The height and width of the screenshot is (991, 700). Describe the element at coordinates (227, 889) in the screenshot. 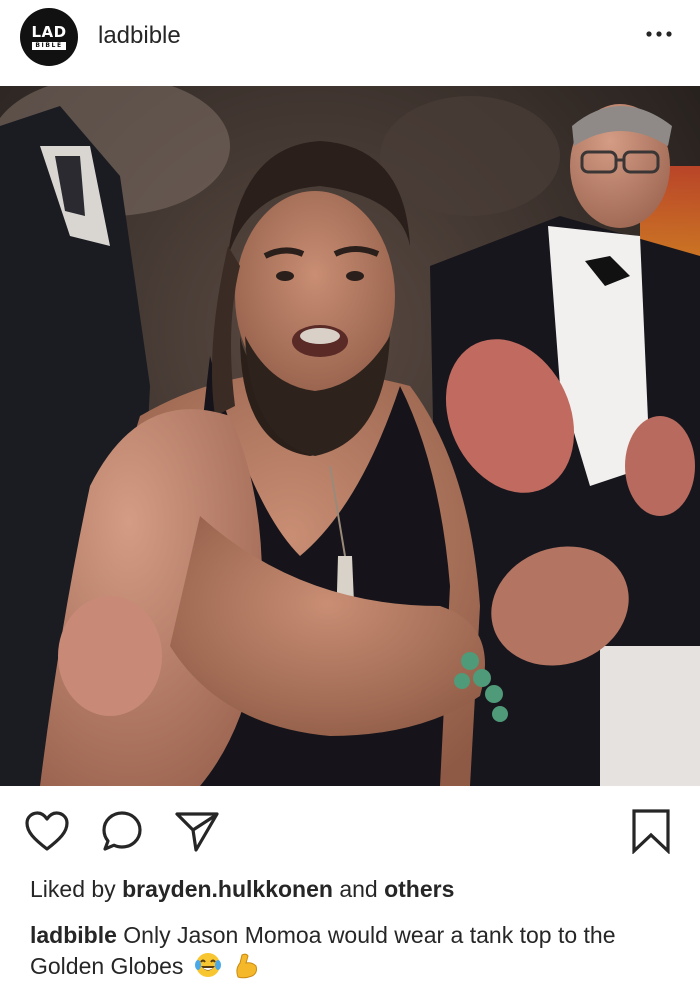

I see `liked-by-username: brayden.hulkkonen` at that location.